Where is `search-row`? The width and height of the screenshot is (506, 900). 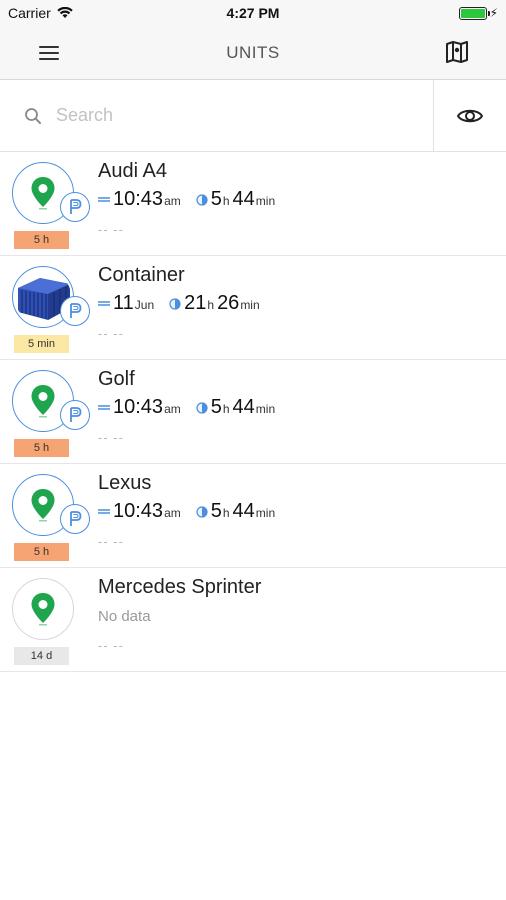 search-row is located at coordinates (253, 116).